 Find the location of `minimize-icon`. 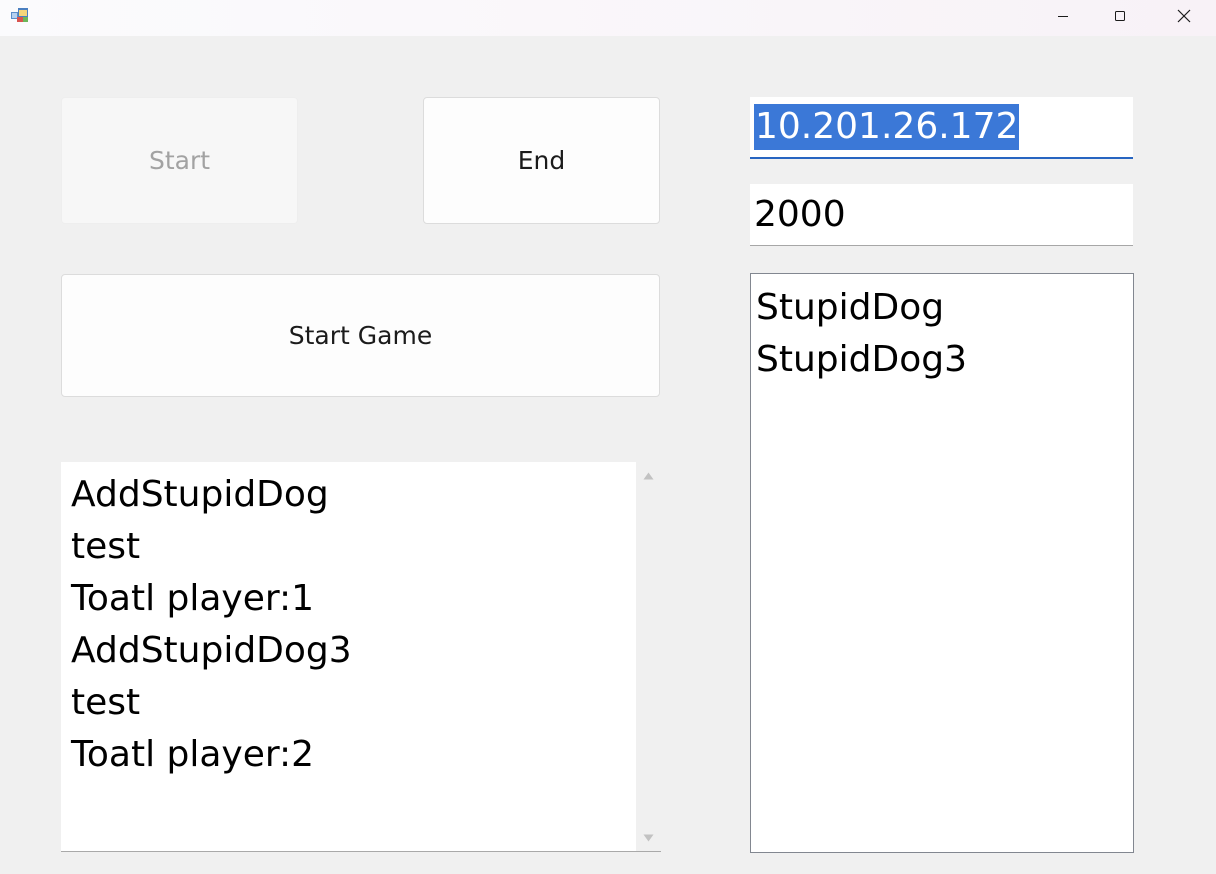

minimize-icon is located at coordinates (1063, 16).